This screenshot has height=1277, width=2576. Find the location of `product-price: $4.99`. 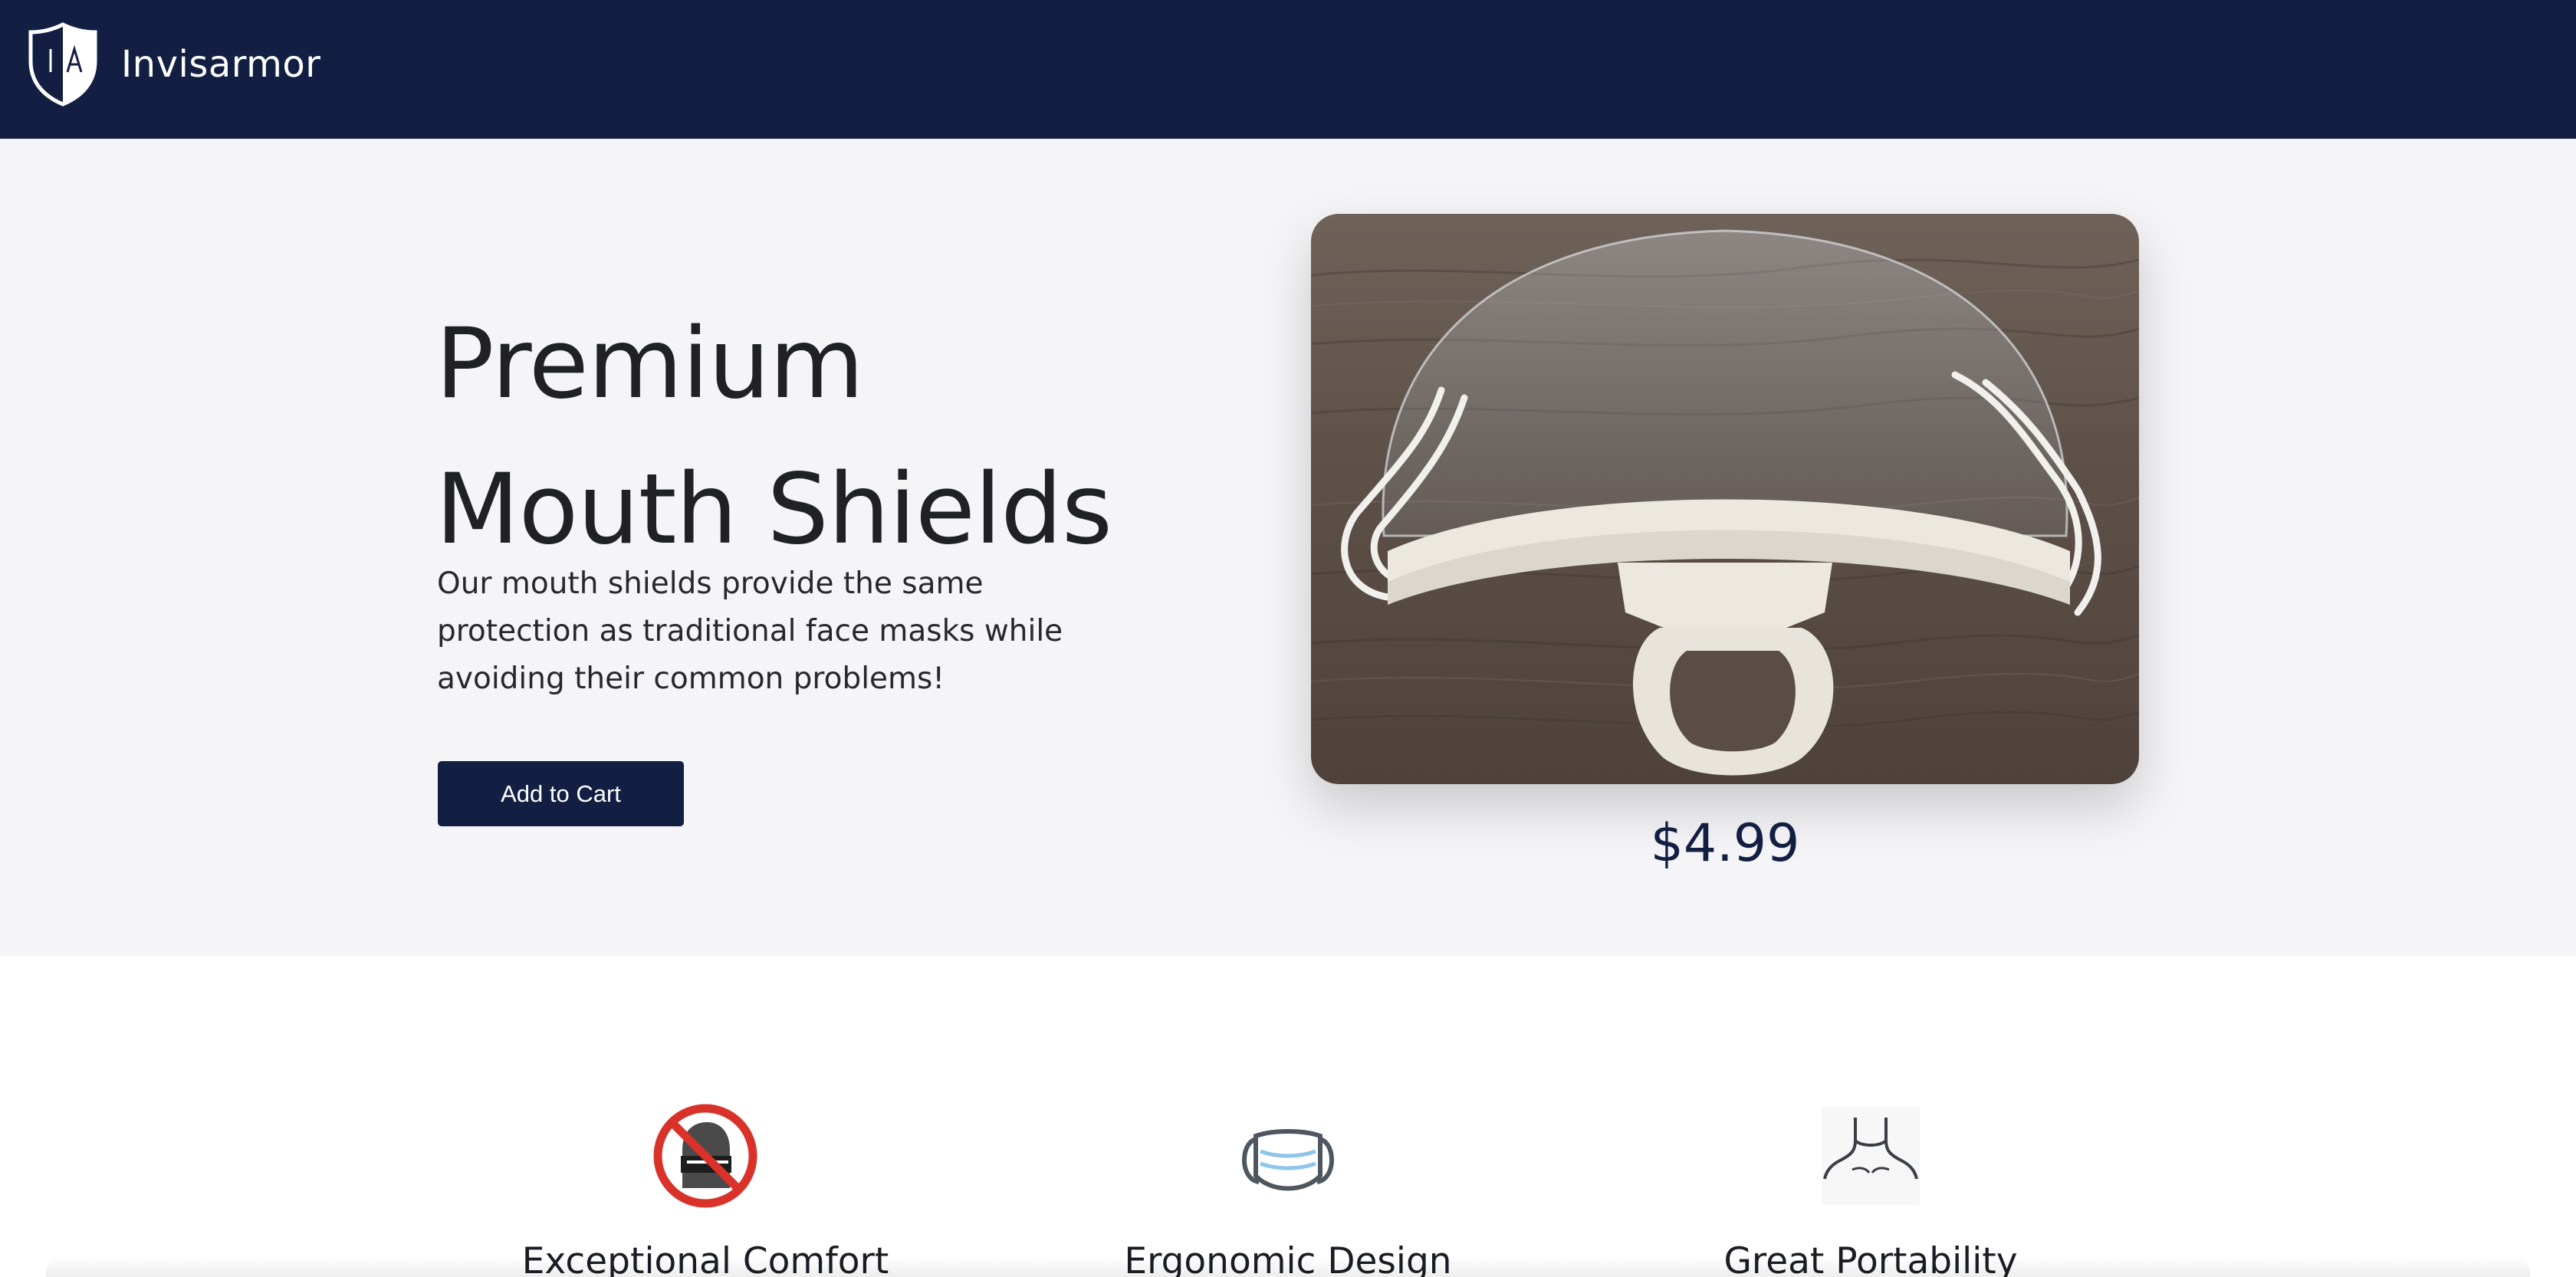

product-price: $4.99 is located at coordinates (1725, 843).